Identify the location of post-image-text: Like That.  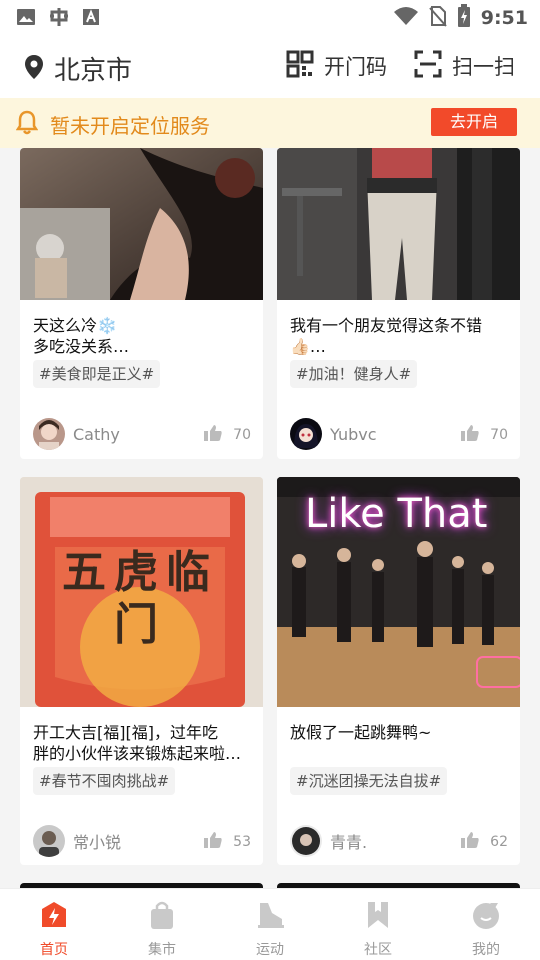
(396, 514).